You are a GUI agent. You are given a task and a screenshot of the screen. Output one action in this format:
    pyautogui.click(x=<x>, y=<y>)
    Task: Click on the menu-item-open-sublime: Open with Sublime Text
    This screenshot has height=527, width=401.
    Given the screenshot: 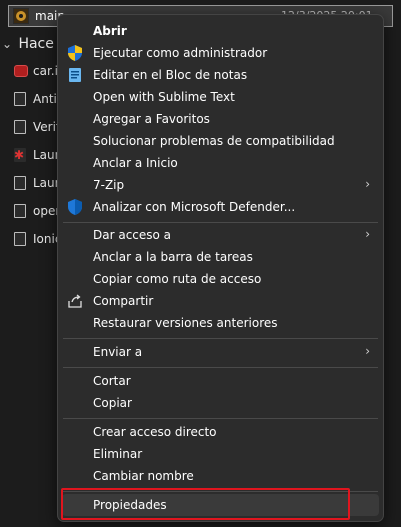 What is the action you would take?
    pyautogui.click(x=220, y=97)
    